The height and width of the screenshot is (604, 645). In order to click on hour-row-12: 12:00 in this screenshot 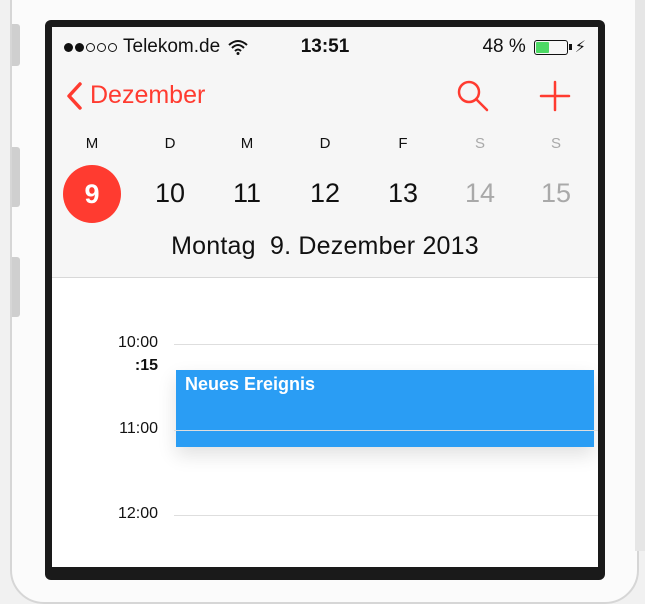, I will do `click(325, 515)`.